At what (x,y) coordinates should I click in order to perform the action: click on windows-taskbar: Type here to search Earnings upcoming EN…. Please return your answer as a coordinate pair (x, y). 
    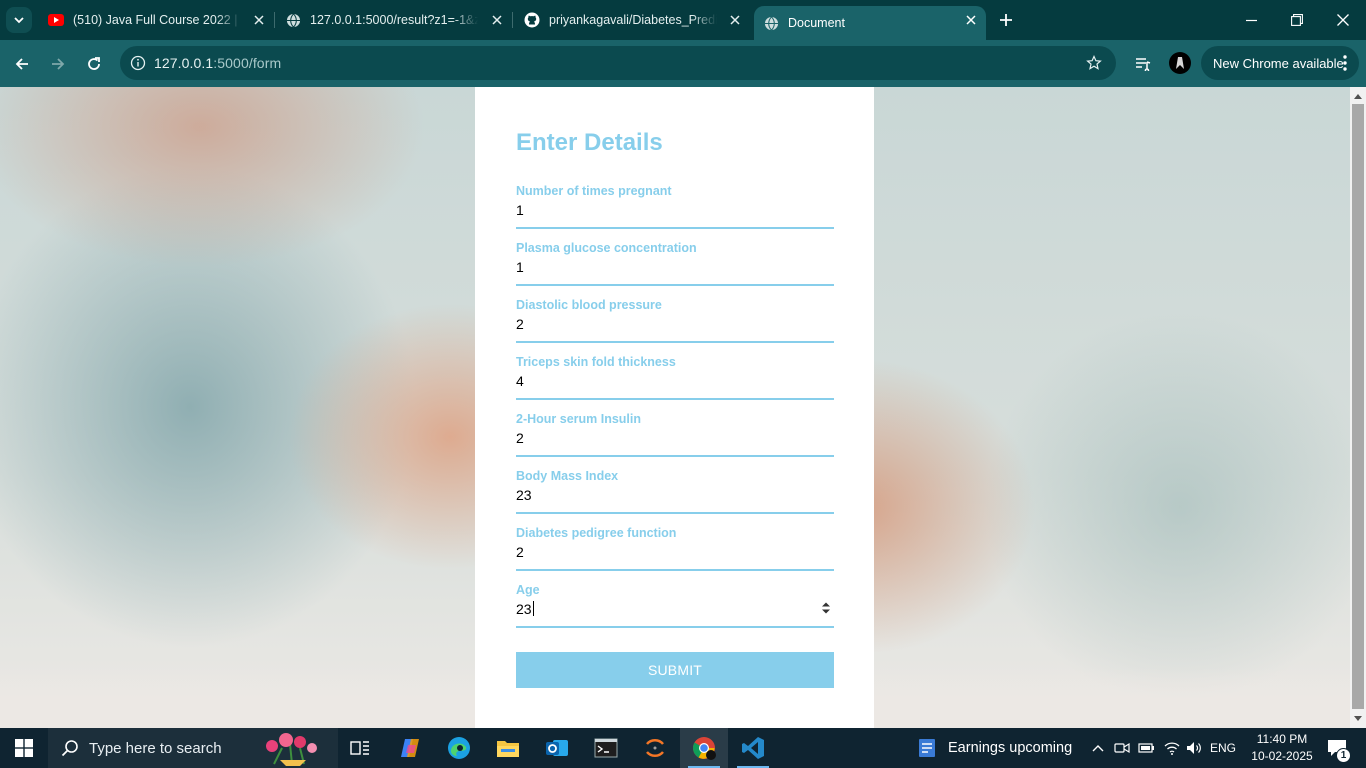
    Looking at the image, I should click on (683, 748).